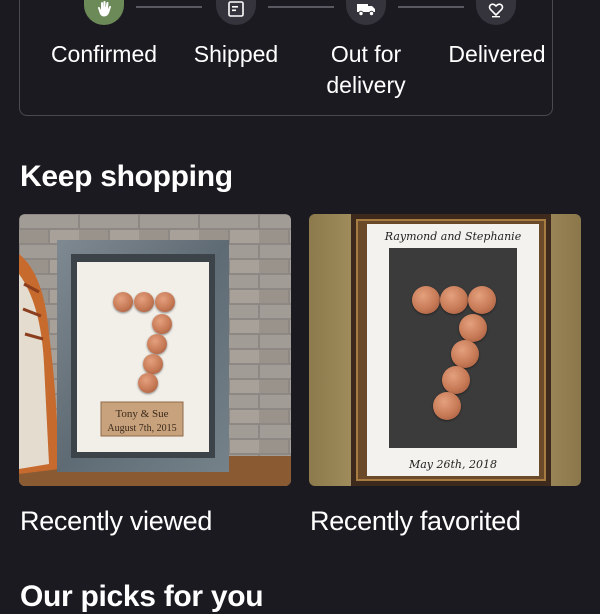 Image resolution: width=600 pixels, height=614 pixels. Describe the element at coordinates (415, 521) in the screenshot. I see `recently-favorited-link: Recently favorited` at that location.